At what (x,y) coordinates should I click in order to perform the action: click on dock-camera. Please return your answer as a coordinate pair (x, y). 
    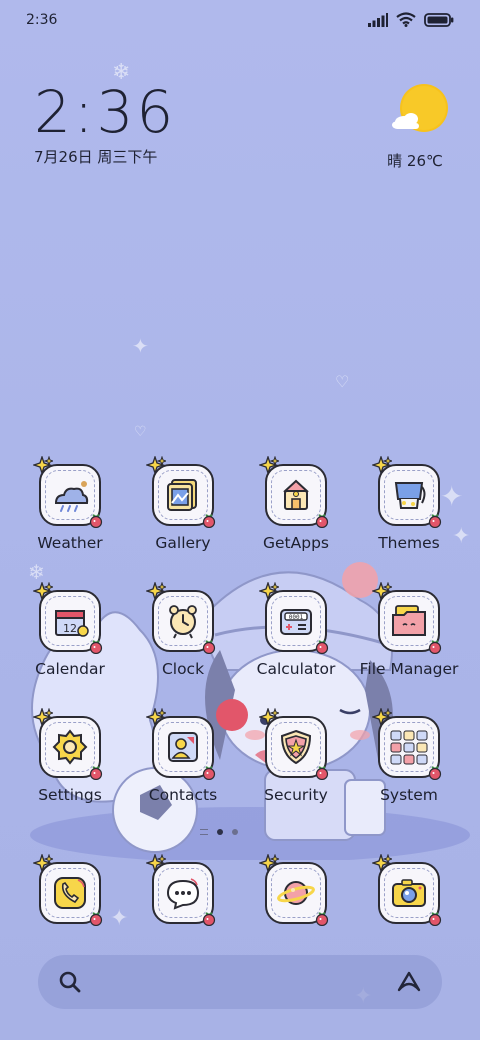
    Looking at the image, I should click on (409, 891).